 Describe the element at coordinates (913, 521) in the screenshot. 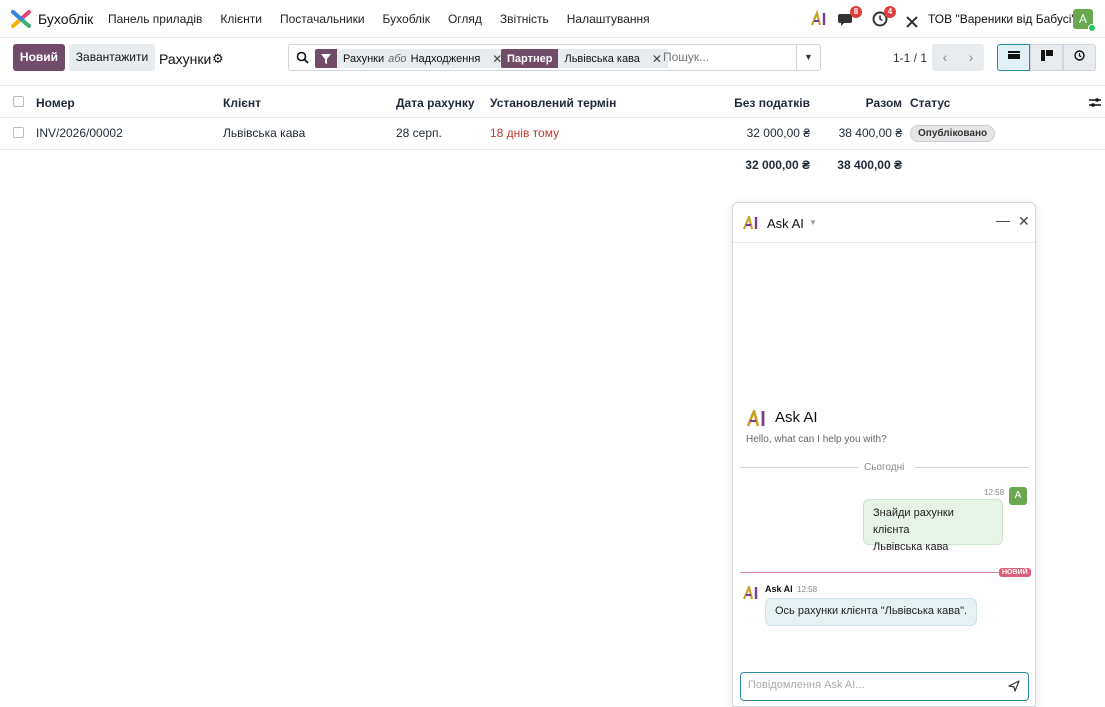

I see `user-message-line1: Знайди рахунки клієнта` at that location.